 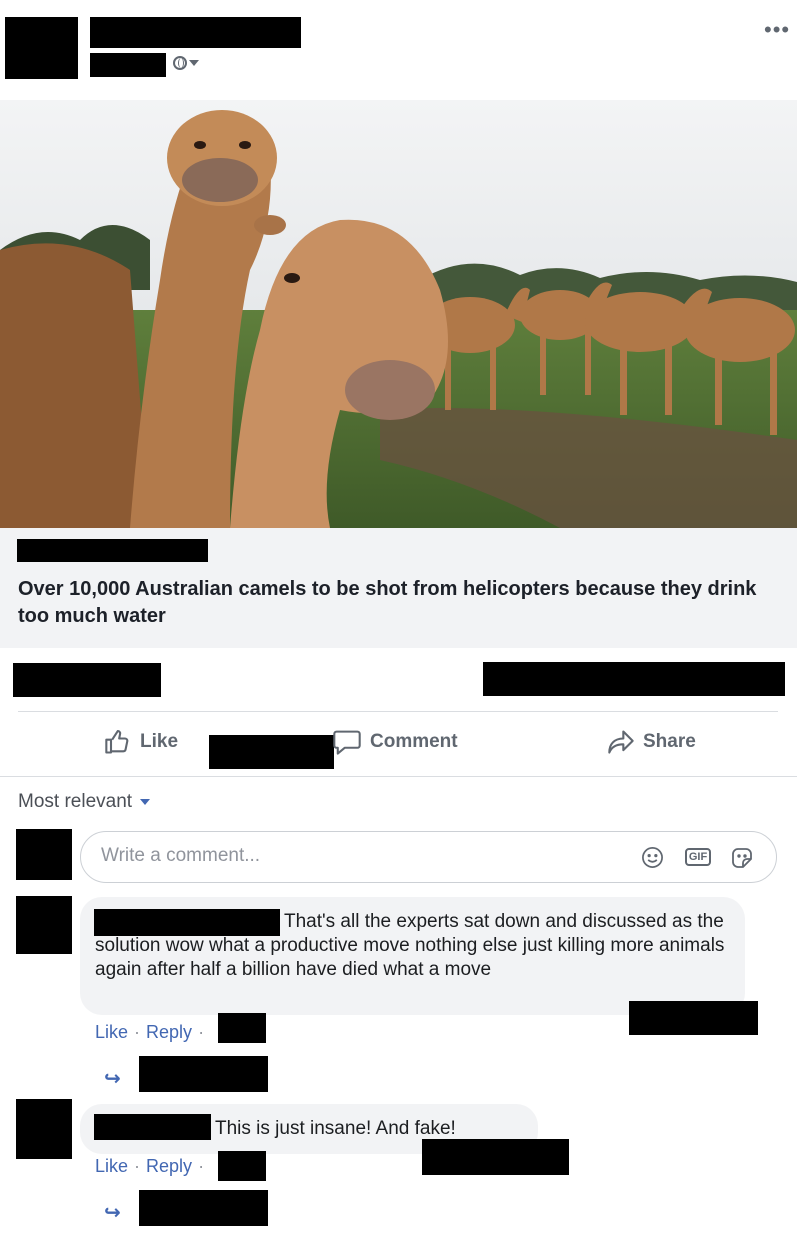 I want to click on comment-input, so click(x=361, y=856).